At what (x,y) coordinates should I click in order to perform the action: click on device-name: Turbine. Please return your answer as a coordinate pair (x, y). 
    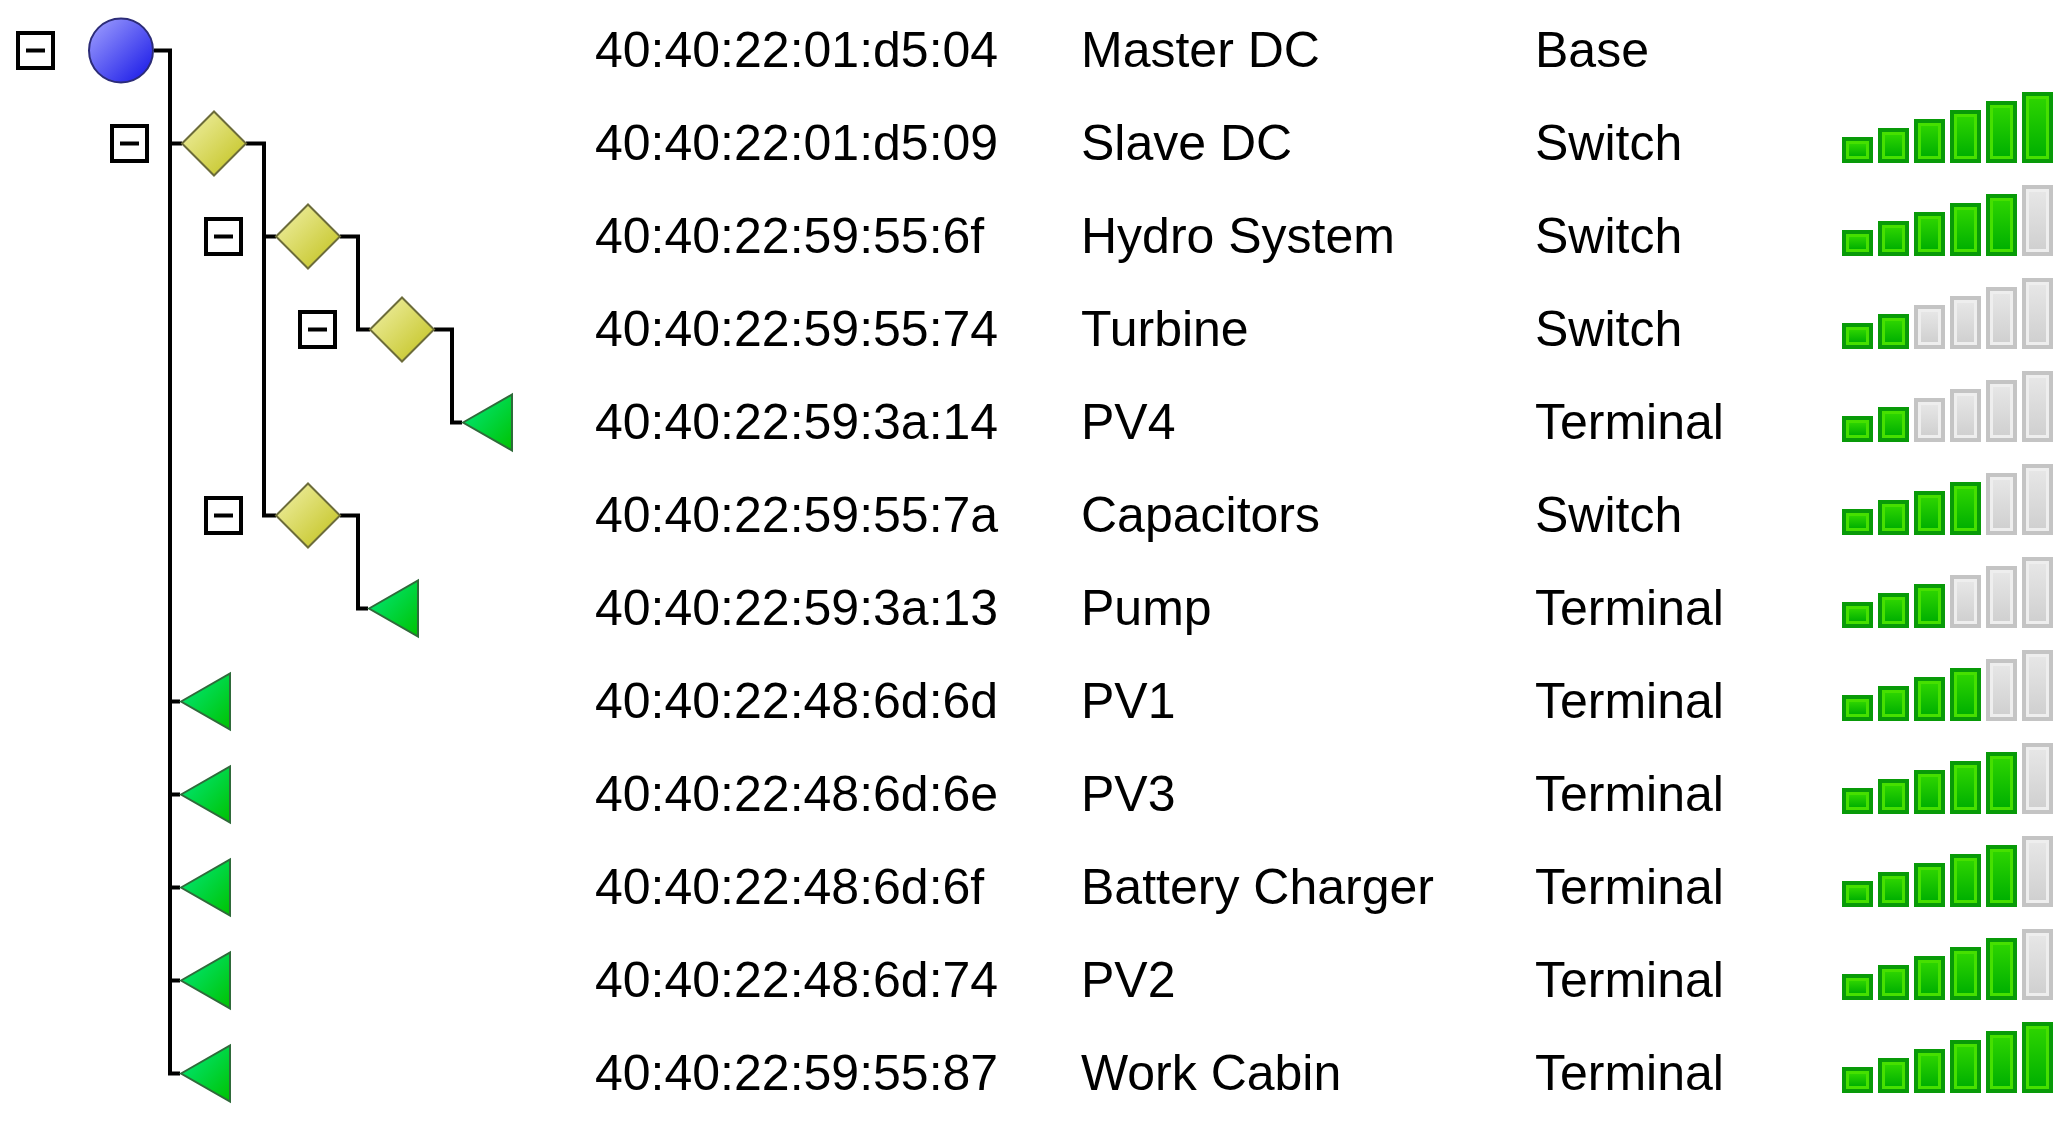
    Looking at the image, I should click on (1165, 329).